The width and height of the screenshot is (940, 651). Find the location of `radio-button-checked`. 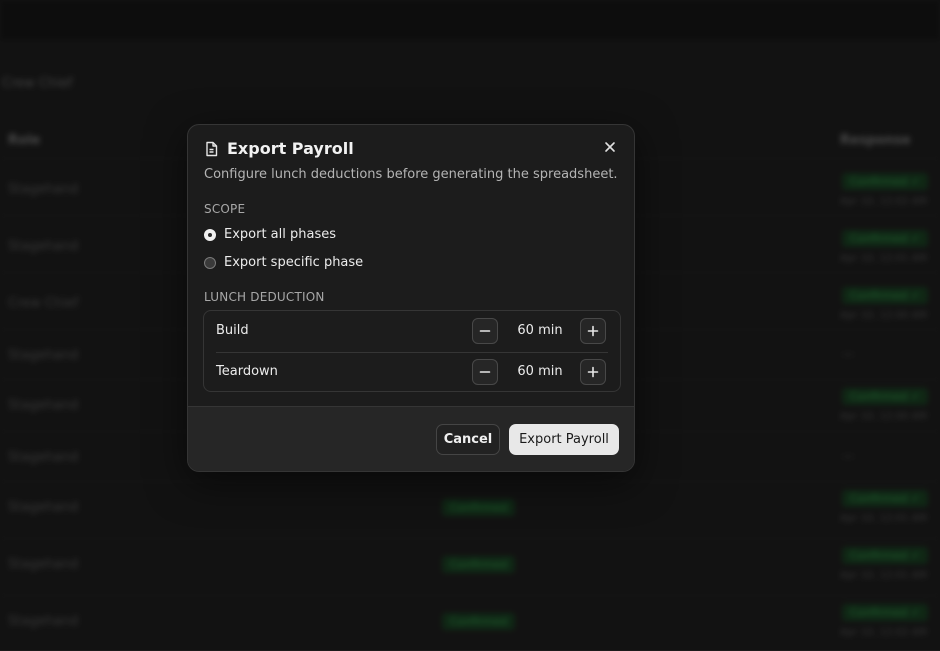

radio-button-checked is located at coordinates (210, 234).